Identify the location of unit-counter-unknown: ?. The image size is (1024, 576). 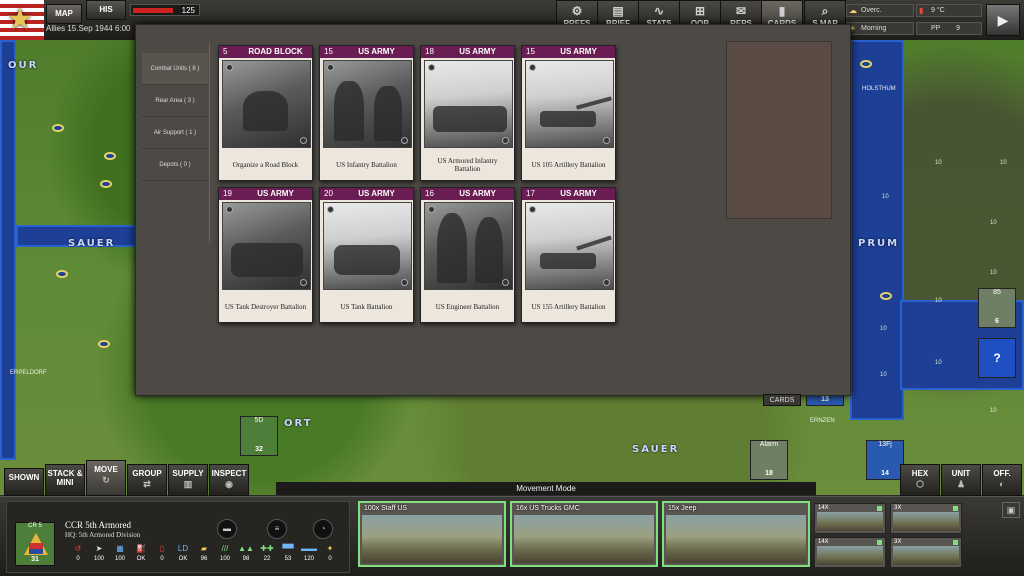
(997, 358).